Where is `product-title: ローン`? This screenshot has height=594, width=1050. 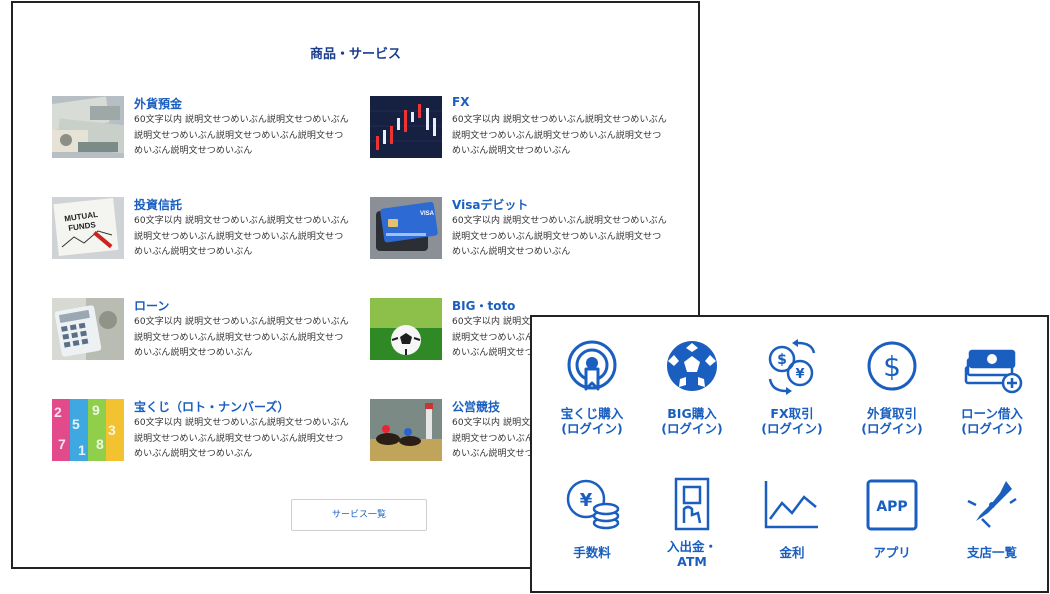 product-title: ローン is located at coordinates (151, 305).